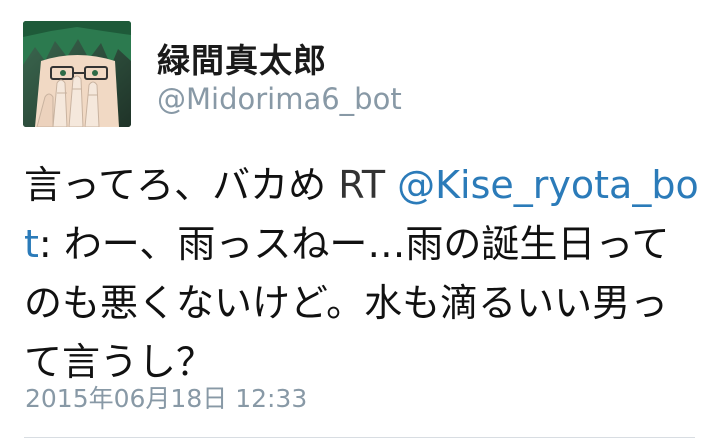 The width and height of the screenshot is (719, 443). I want to click on rt-label: RT, so click(368, 185).